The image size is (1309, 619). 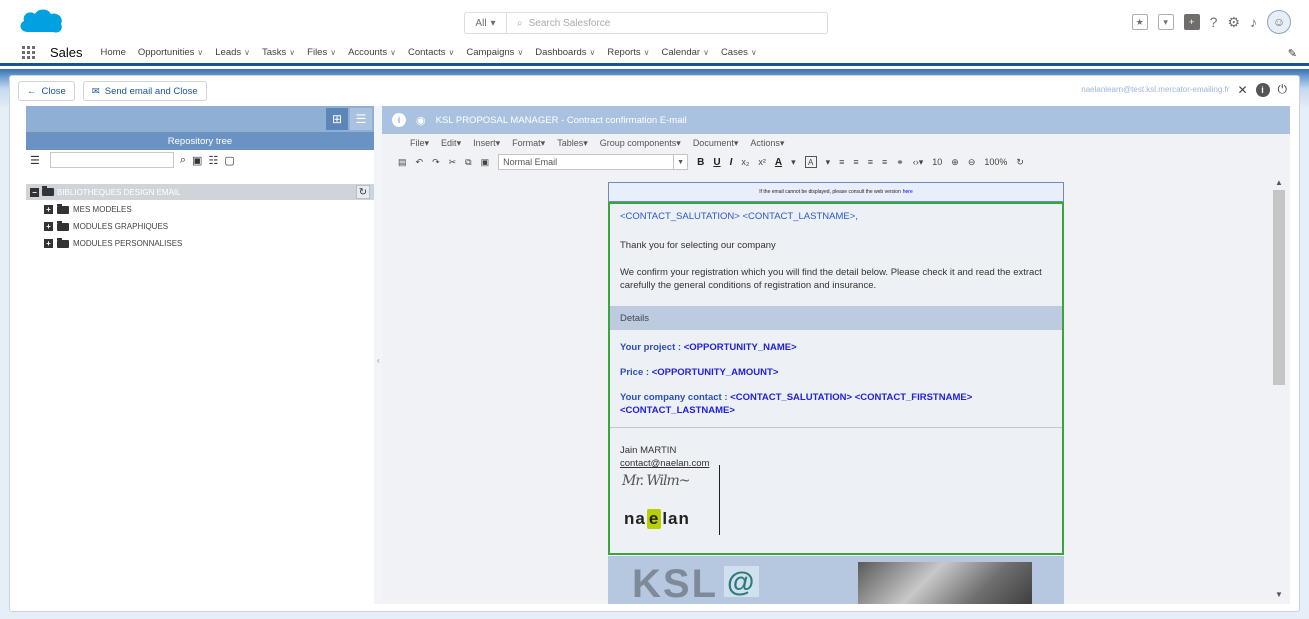 I want to click on redo-icon: ↷, so click(x=436, y=162).